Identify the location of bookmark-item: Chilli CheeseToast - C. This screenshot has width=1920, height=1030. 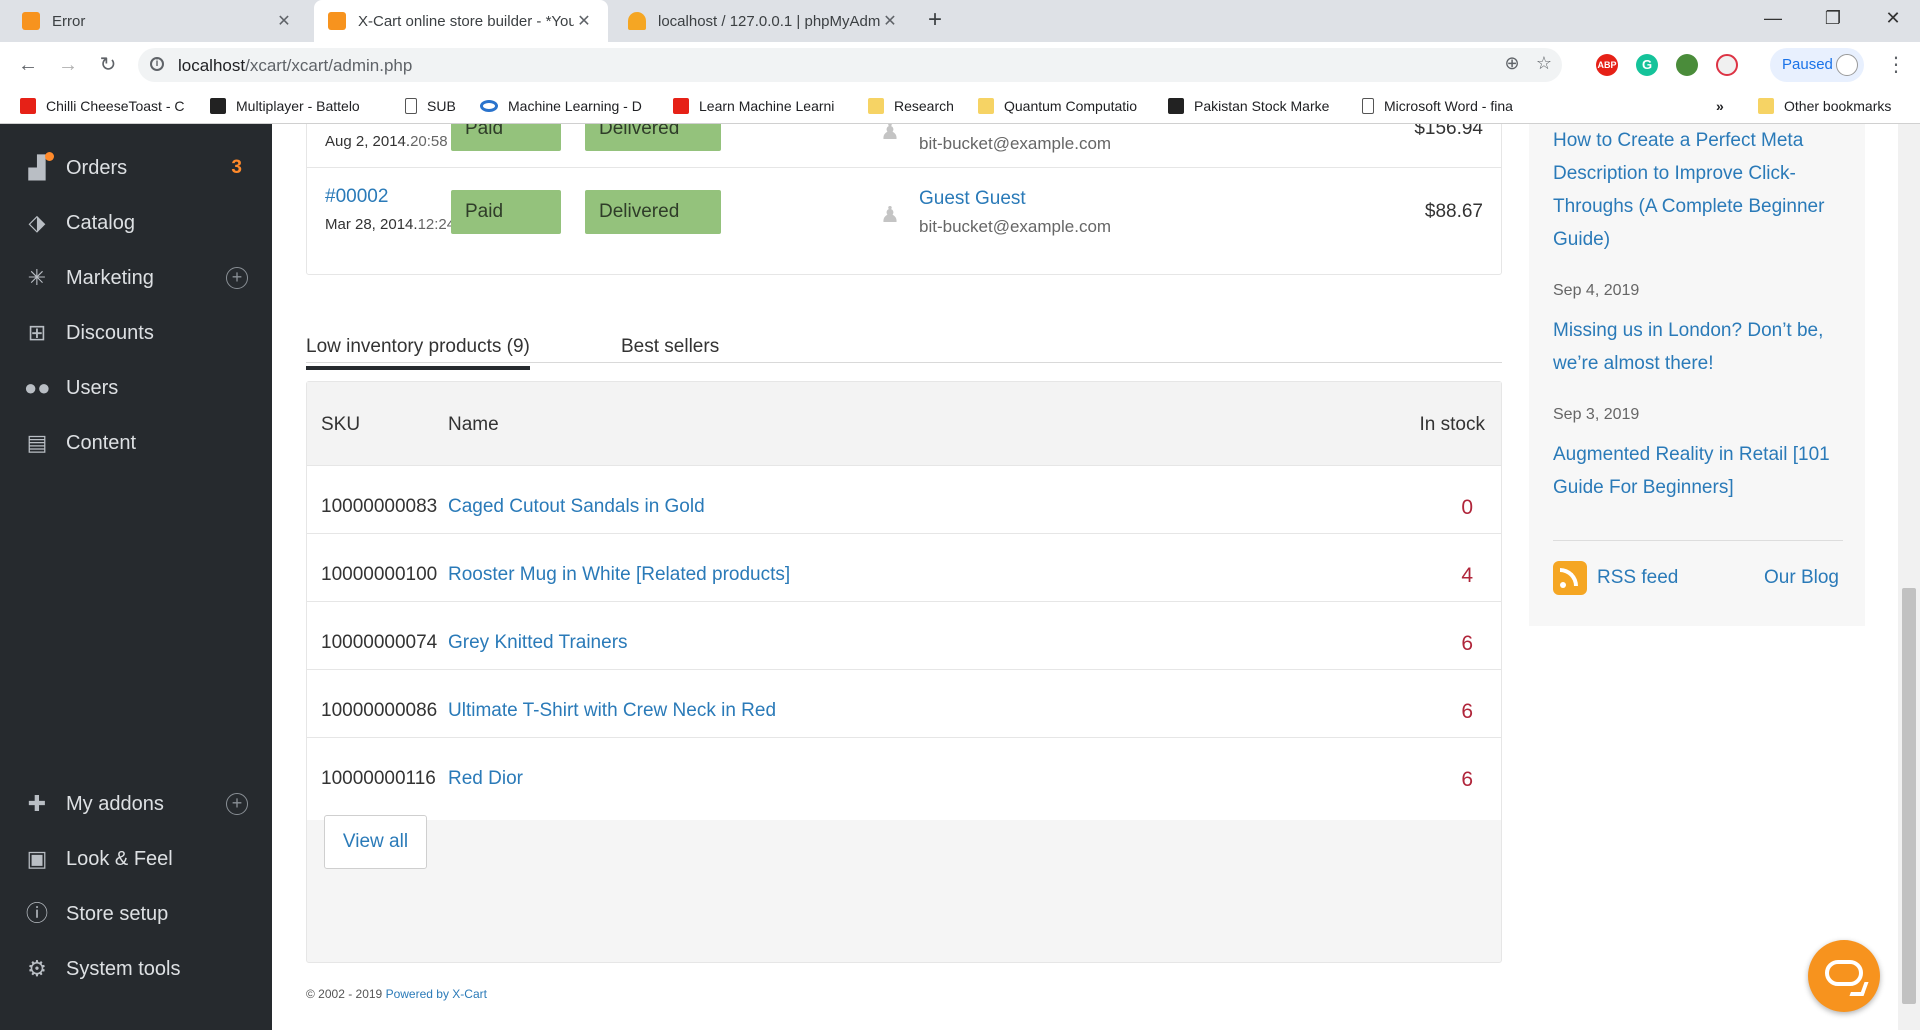
(105, 106).